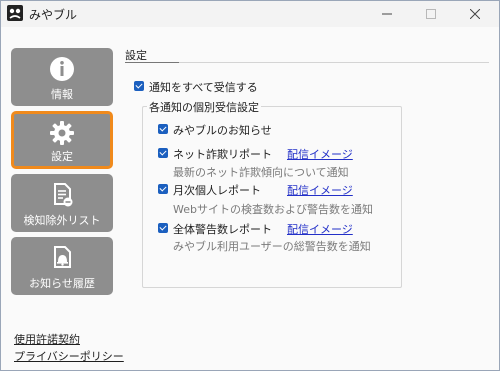  What do you see at coordinates (62, 94) in the screenshot?
I see `sidebar-item-label: 情報` at bounding box center [62, 94].